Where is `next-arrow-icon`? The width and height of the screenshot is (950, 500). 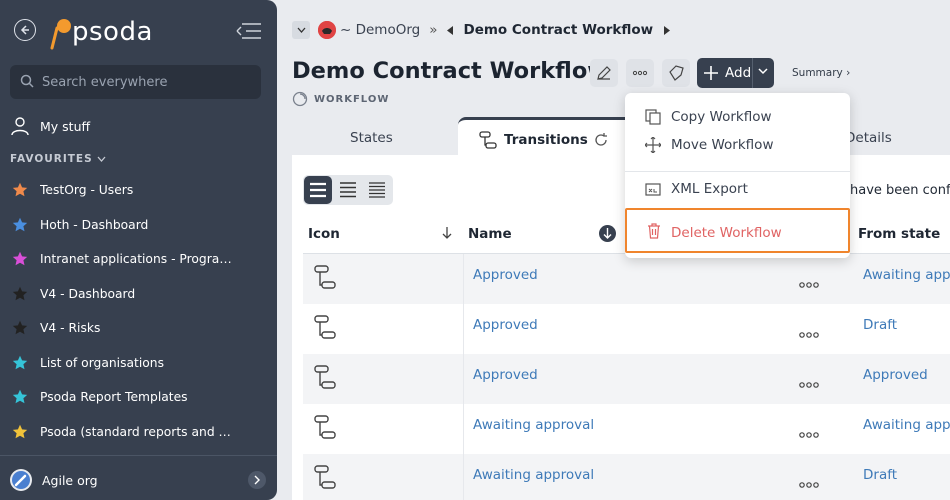
next-arrow-icon is located at coordinates (667, 30).